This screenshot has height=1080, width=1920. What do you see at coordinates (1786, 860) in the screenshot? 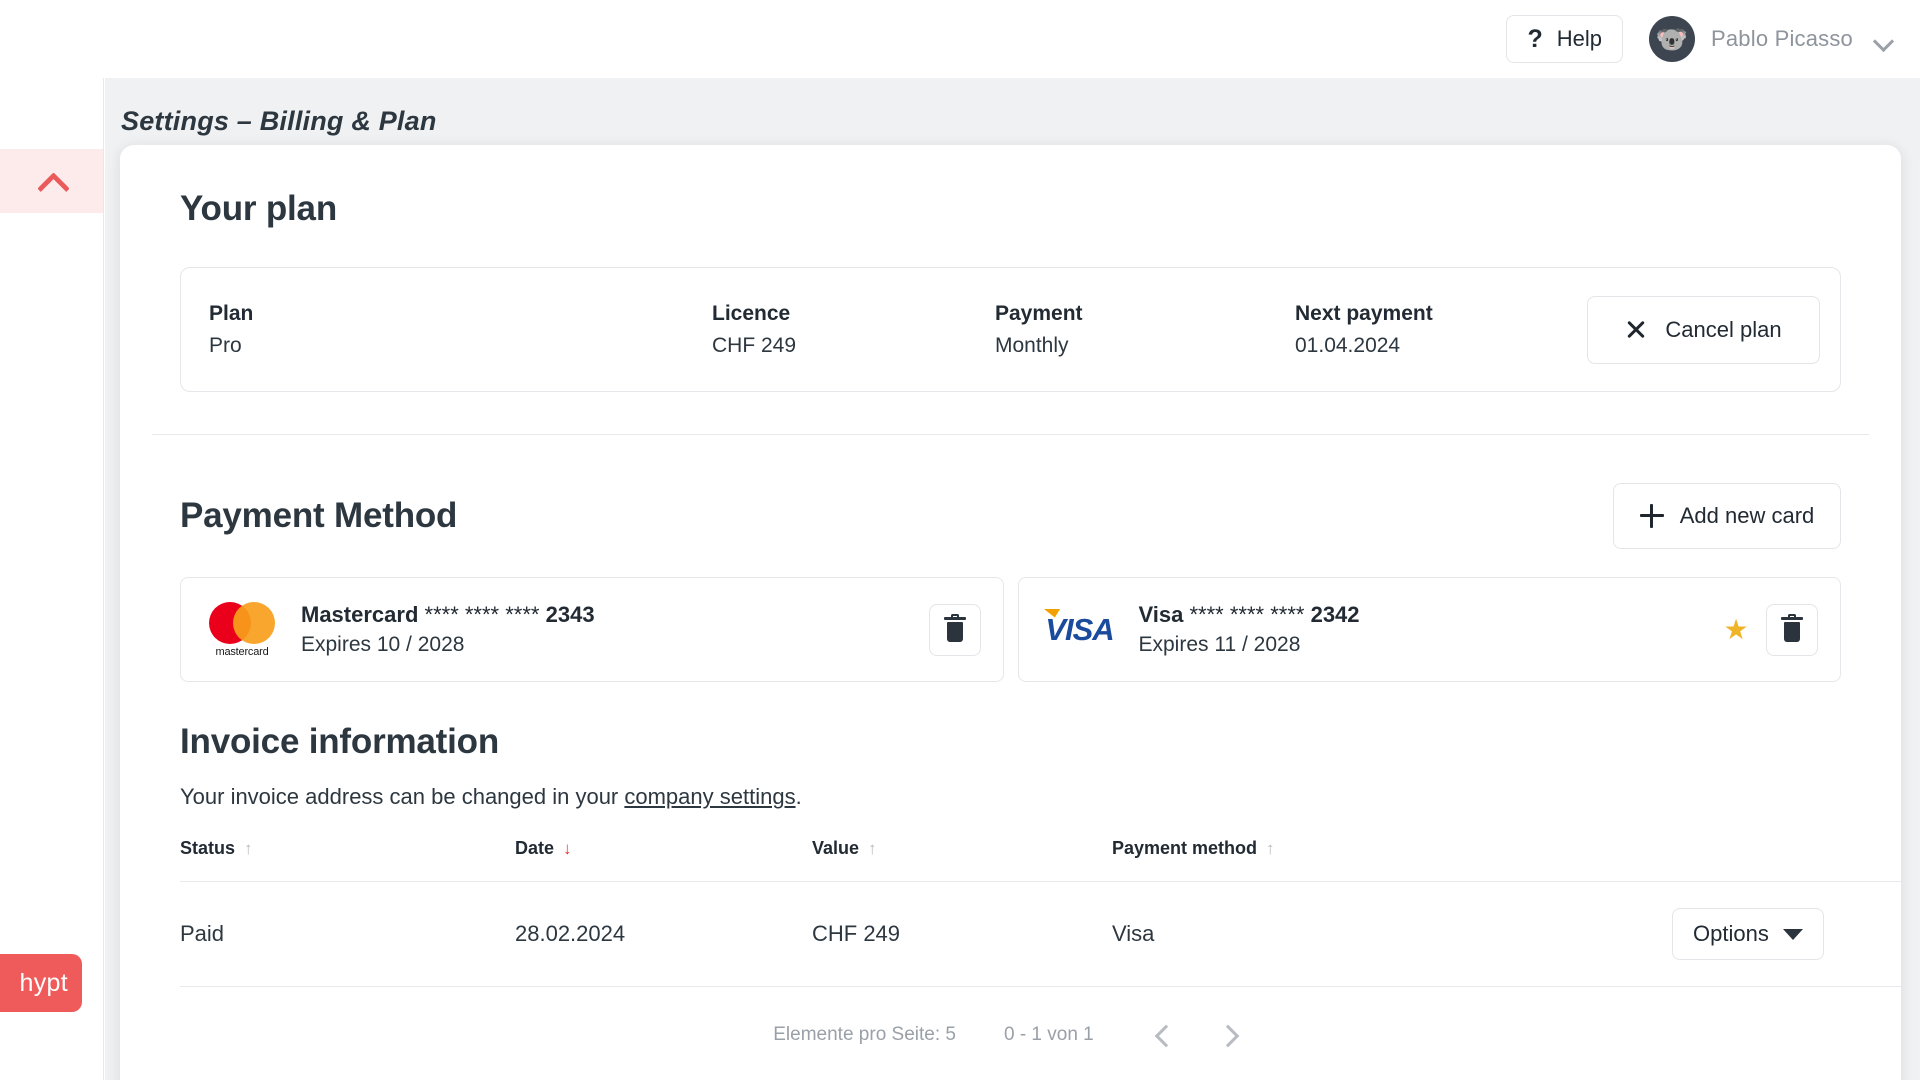
I see `column-header-actions` at bounding box center [1786, 860].